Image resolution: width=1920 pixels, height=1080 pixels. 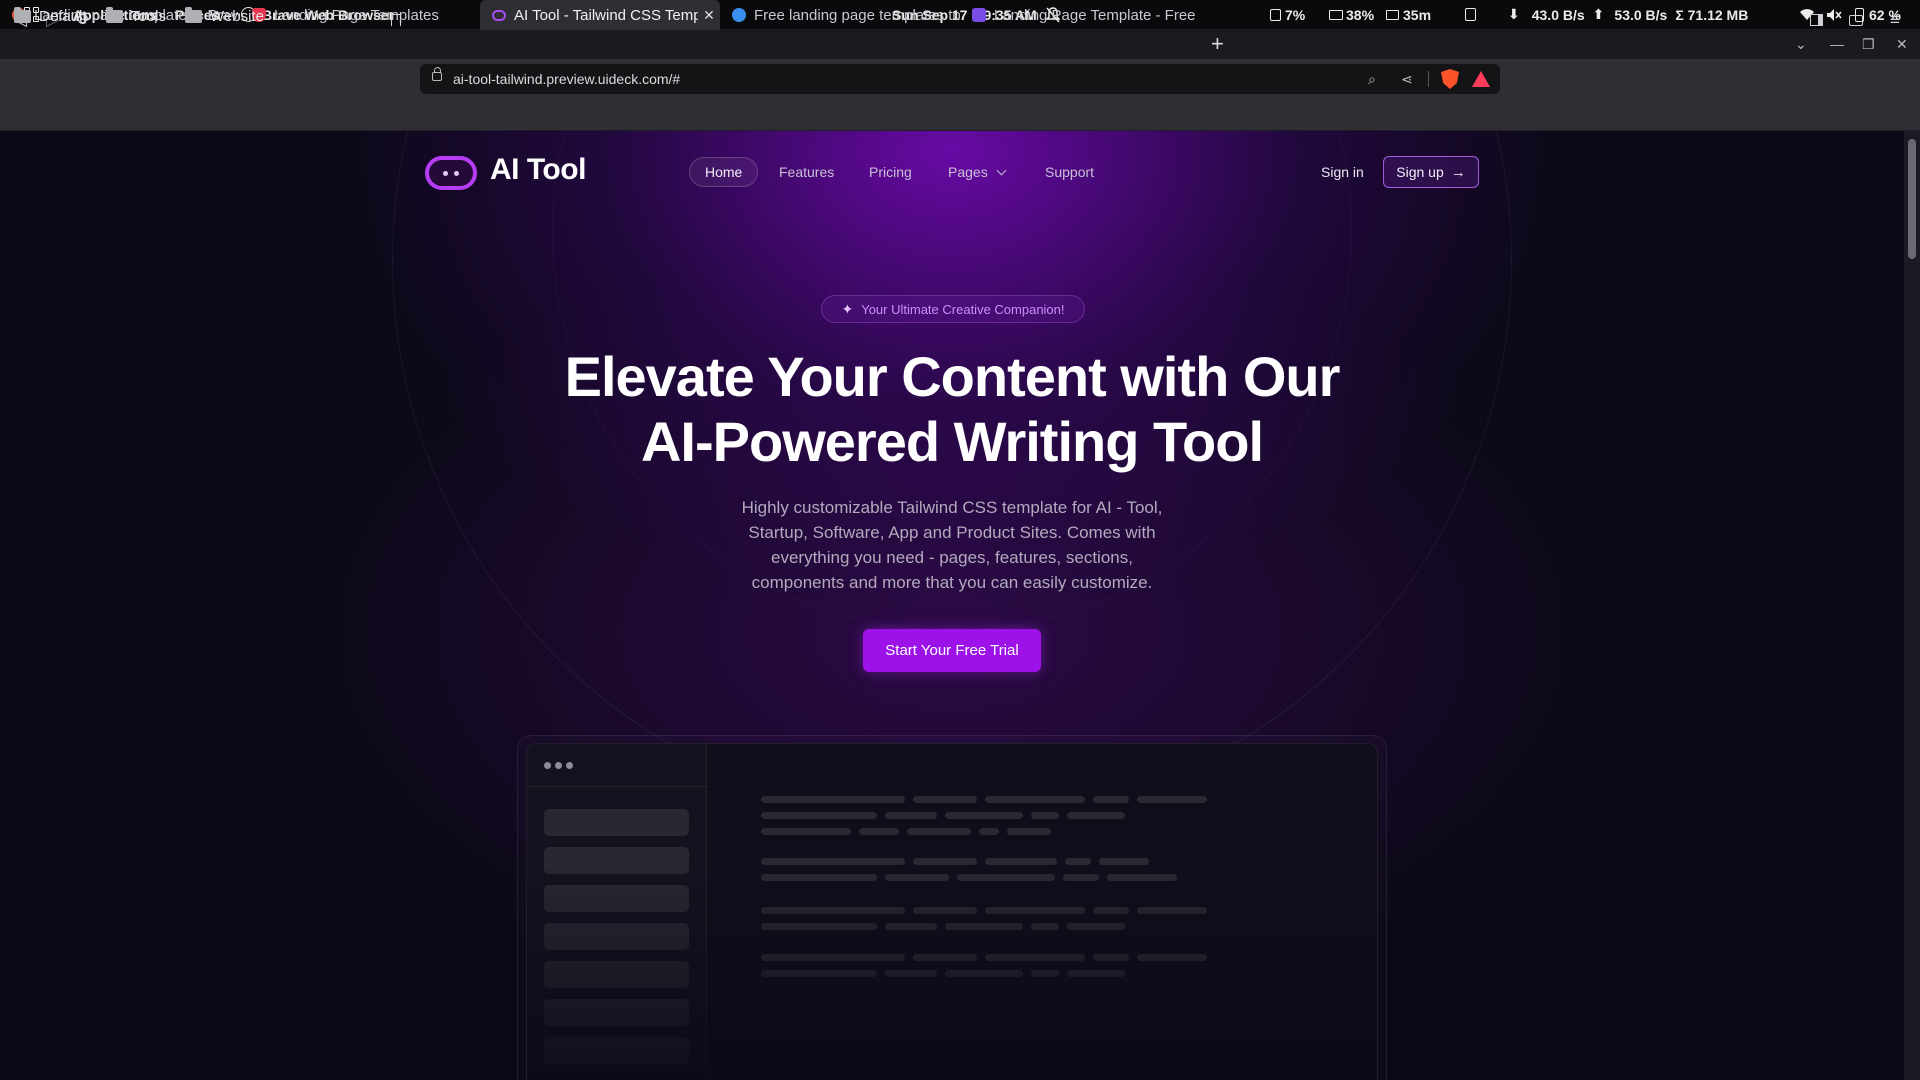 What do you see at coordinates (952, 441) in the screenshot?
I see `hero-title-line-2: AI-Powered Writing Tool` at bounding box center [952, 441].